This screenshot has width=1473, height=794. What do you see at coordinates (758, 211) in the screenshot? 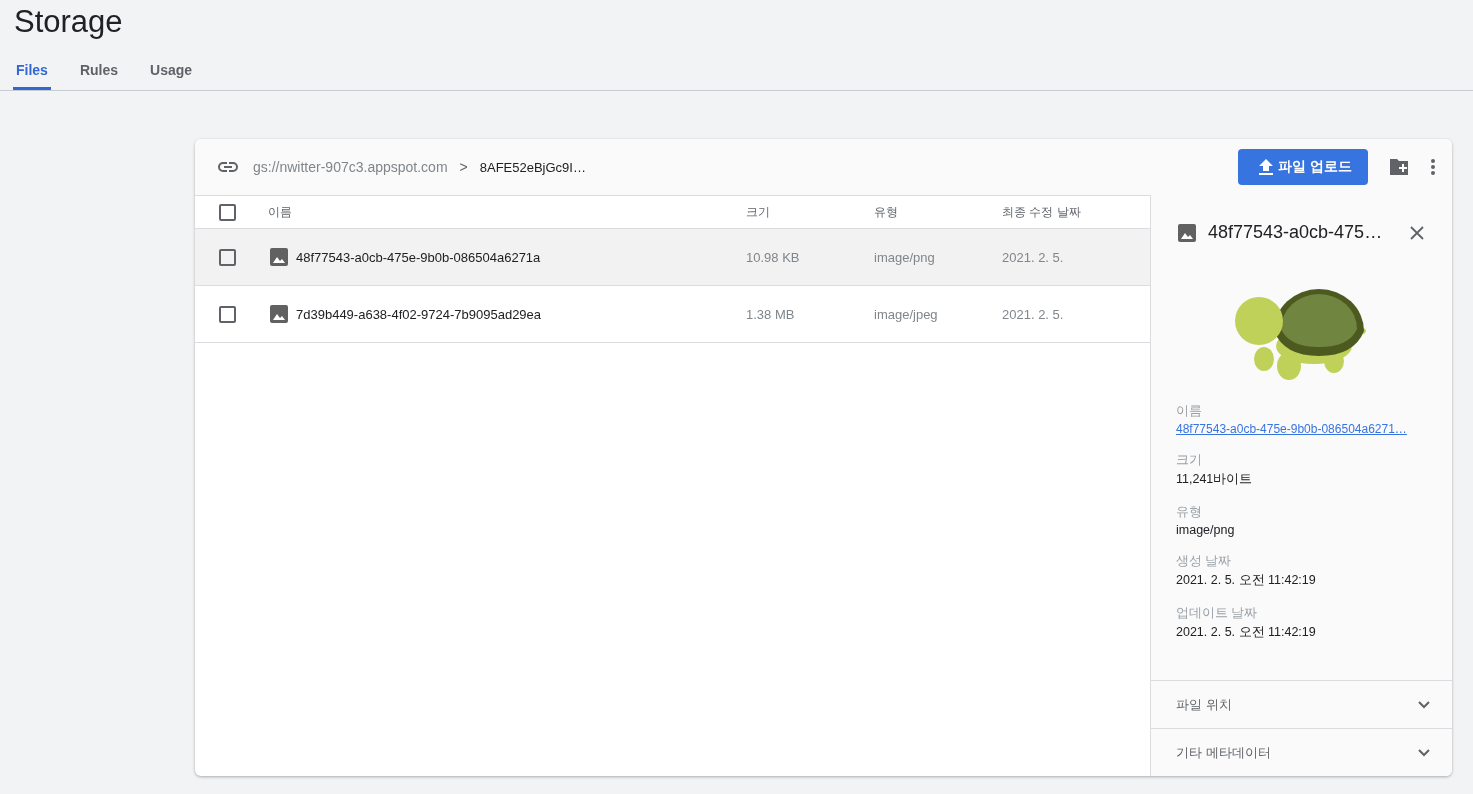
I see `column-header: 크기` at bounding box center [758, 211].